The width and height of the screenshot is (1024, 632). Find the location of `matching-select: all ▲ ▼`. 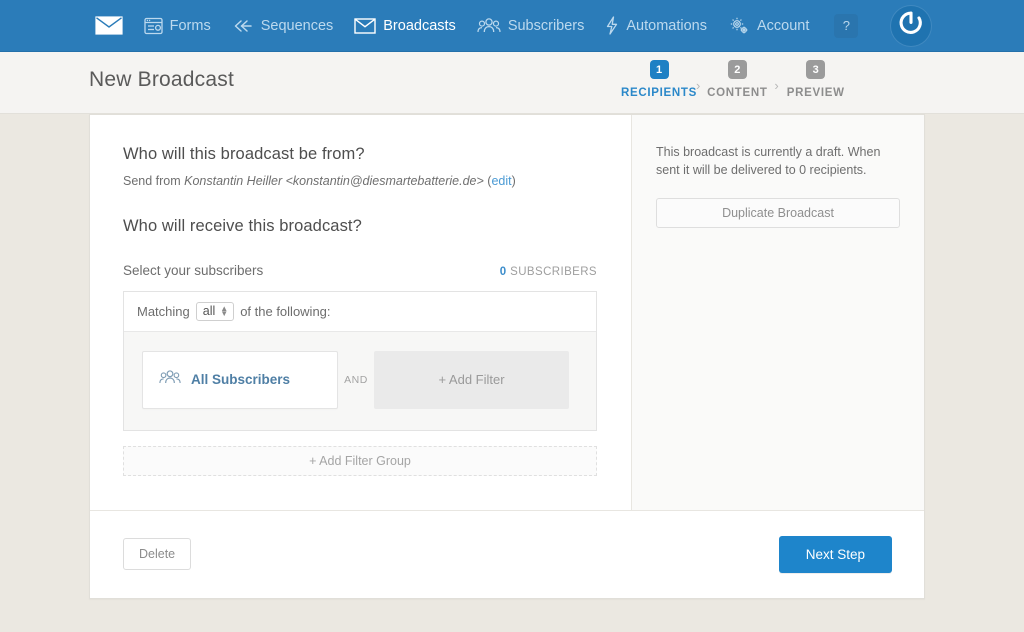

matching-select: all ▲ ▼ is located at coordinates (215, 311).